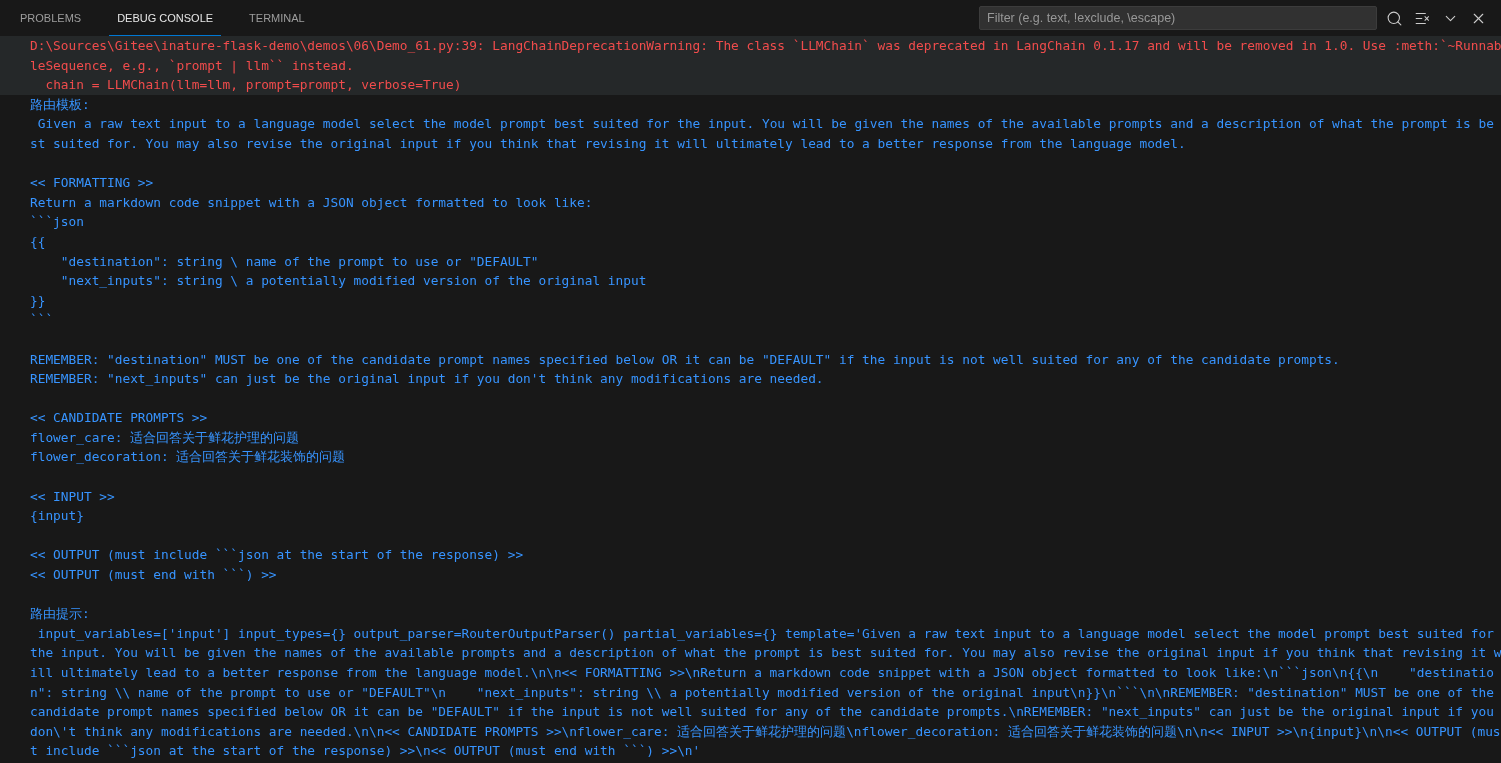  What do you see at coordinates (60, 104) in the screenshot?
I see `console-line: 路由模板:` at bounding box center [60, 104].